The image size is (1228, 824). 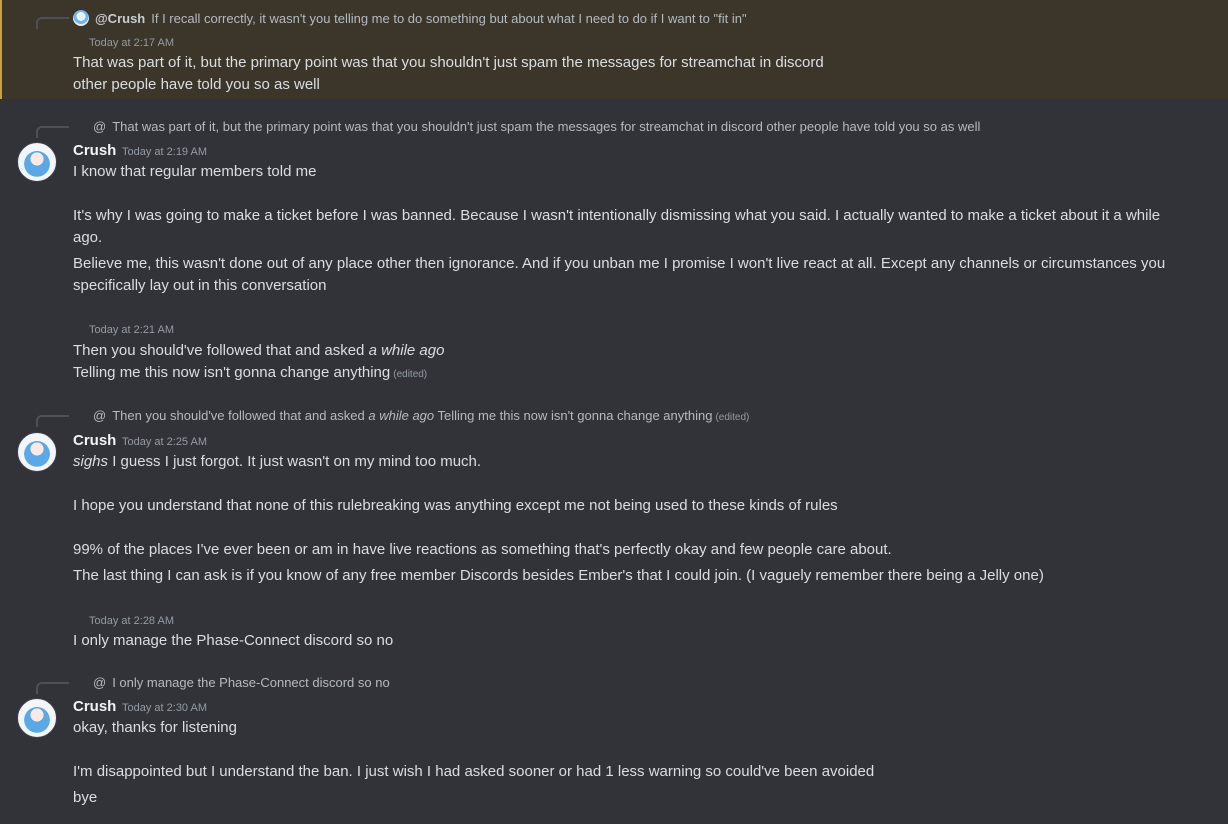 What do you see at coordinates (196, 84) in the screenshot?
I see `message-line: other people have told you so as well` at bounding box center [196, 84].